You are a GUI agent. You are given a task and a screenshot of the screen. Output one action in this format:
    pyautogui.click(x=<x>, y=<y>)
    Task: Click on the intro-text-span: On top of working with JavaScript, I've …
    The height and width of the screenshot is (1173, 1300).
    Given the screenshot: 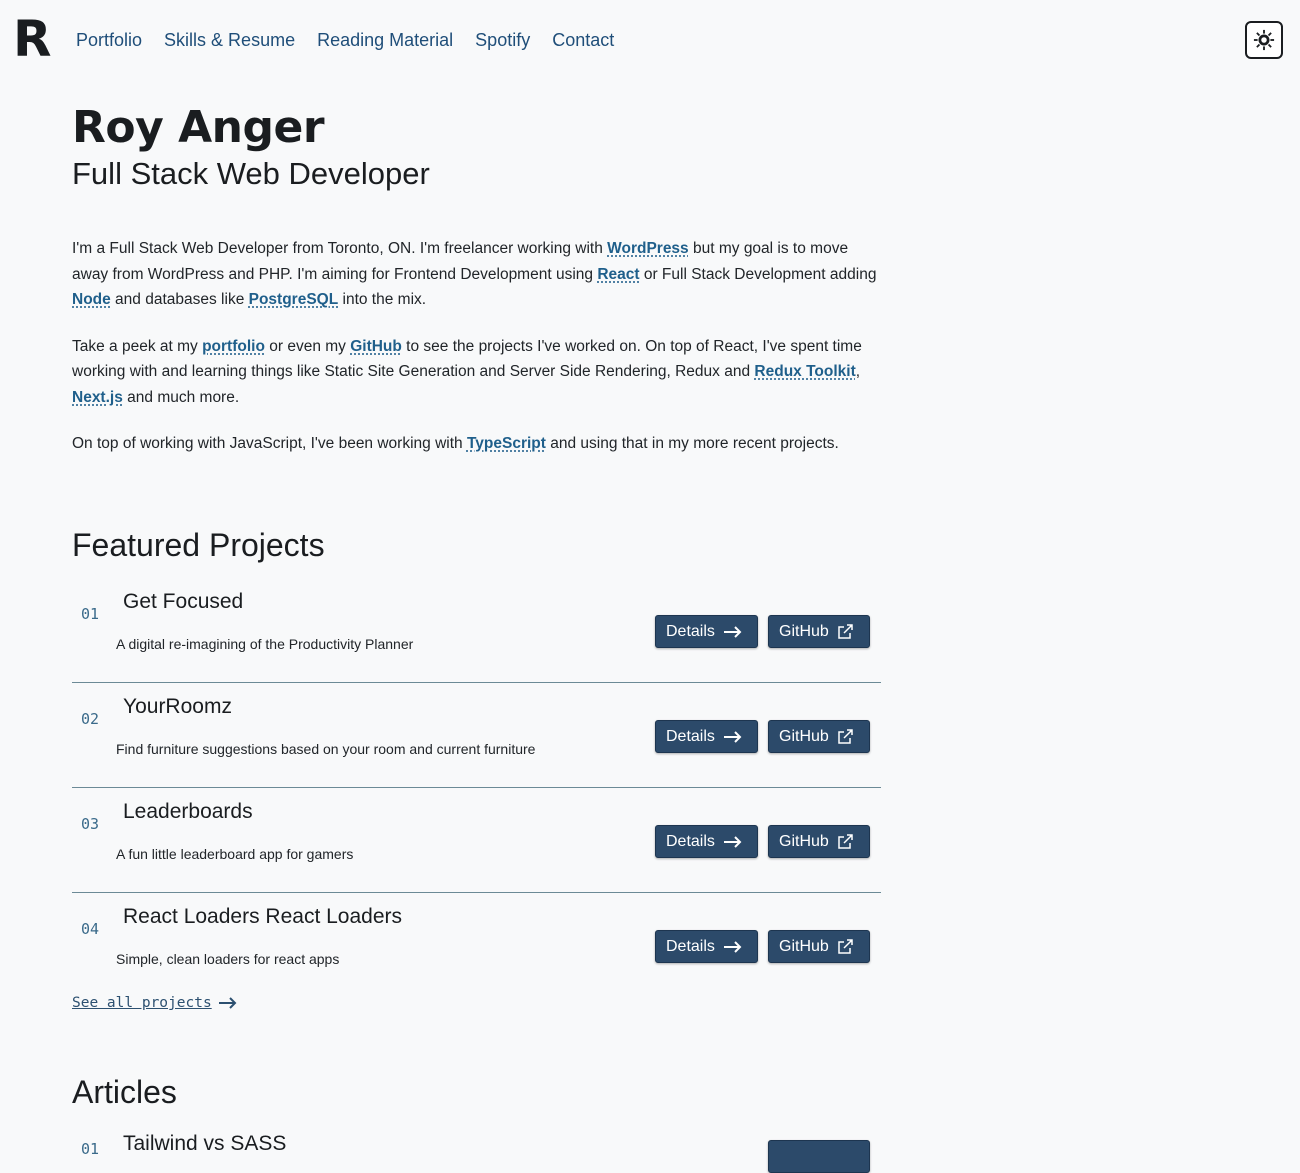 What is the action you would take?
    pyautogui.click(x=269, y=443)
    